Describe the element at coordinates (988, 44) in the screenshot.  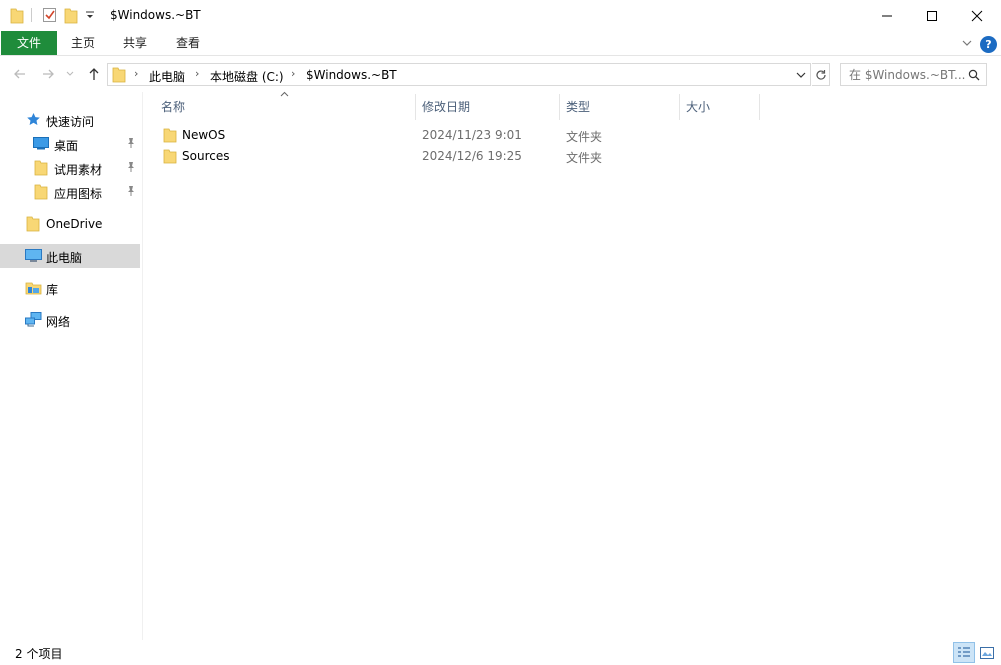
I see `help-button: ?` at that location.